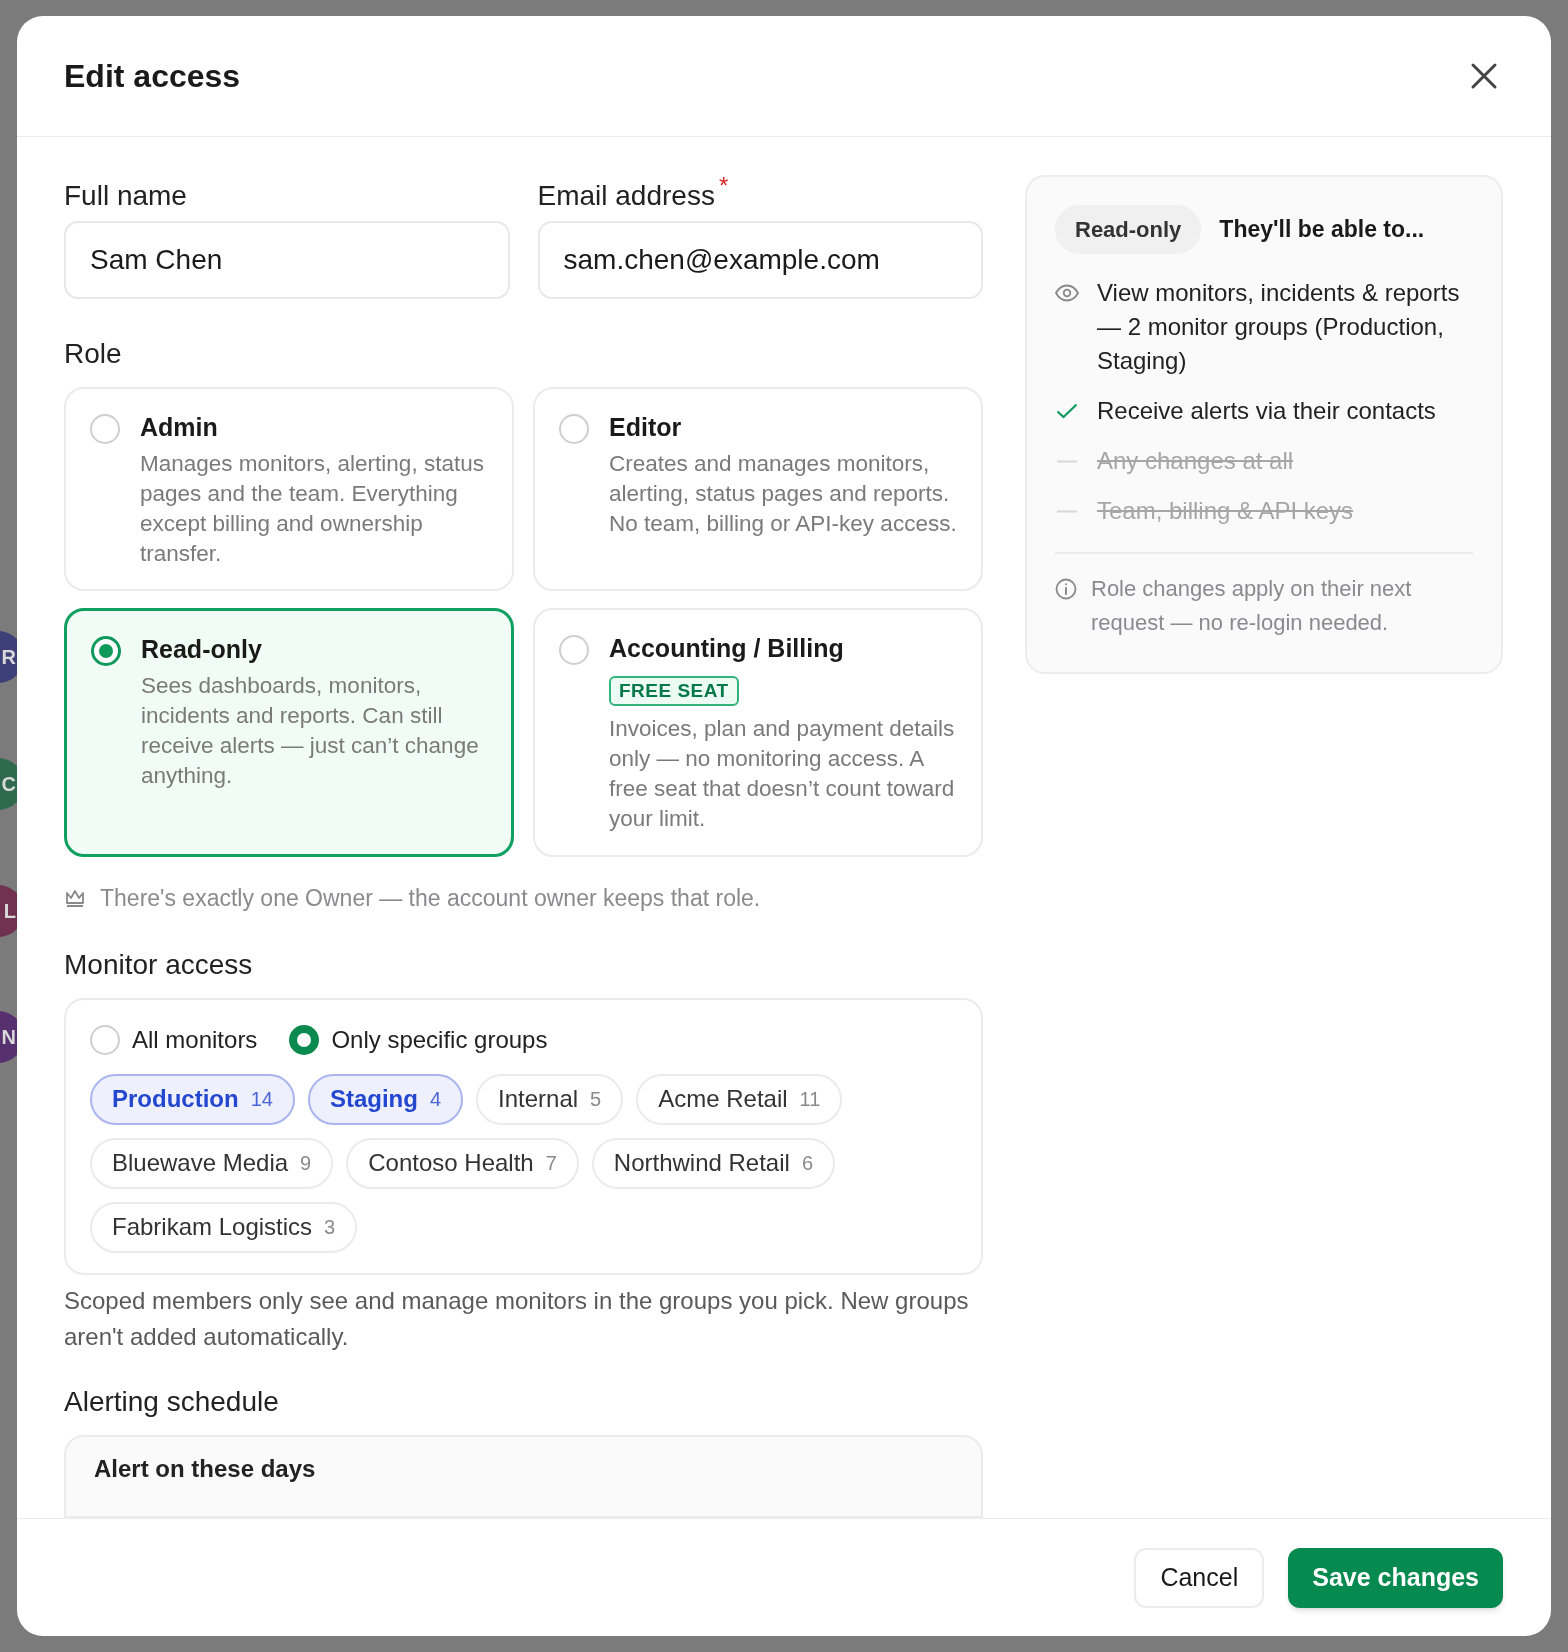  What do you see at coordinates (1066, 589) in the screenshot?
I see `info-icon` at bounding box center [1066, 589].